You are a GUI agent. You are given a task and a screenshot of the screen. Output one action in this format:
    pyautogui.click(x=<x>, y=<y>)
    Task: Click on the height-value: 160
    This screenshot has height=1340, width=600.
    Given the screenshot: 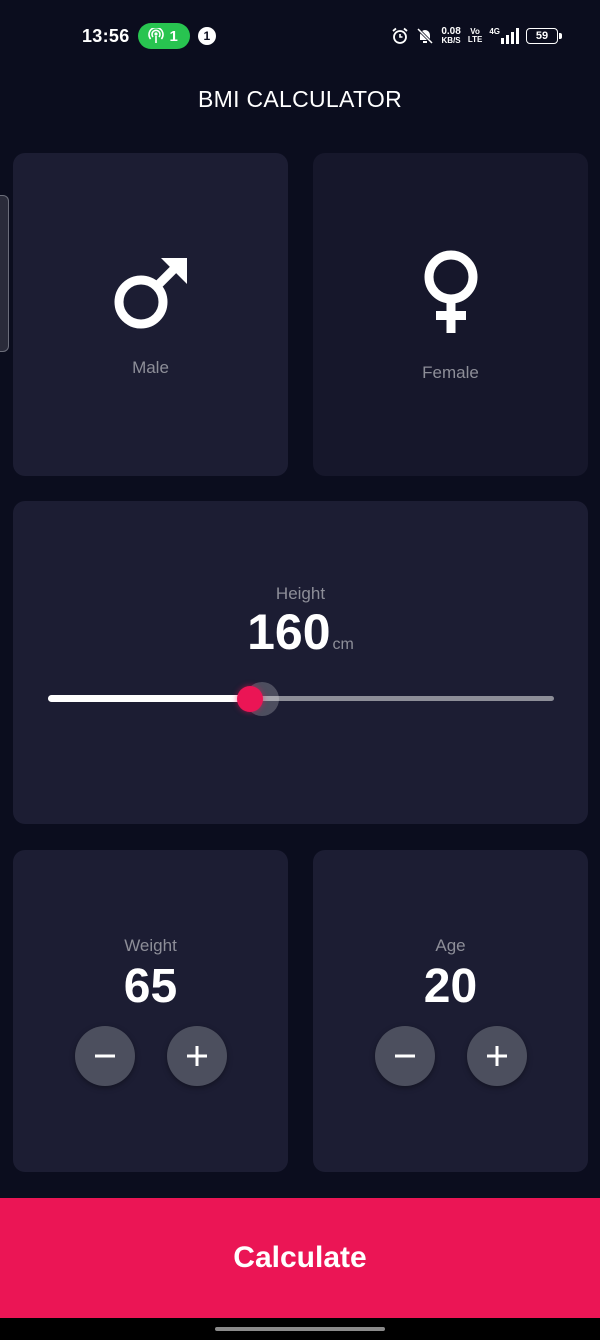 What is the action you would take?
    pyautogui.click(x=289, y=631)
    